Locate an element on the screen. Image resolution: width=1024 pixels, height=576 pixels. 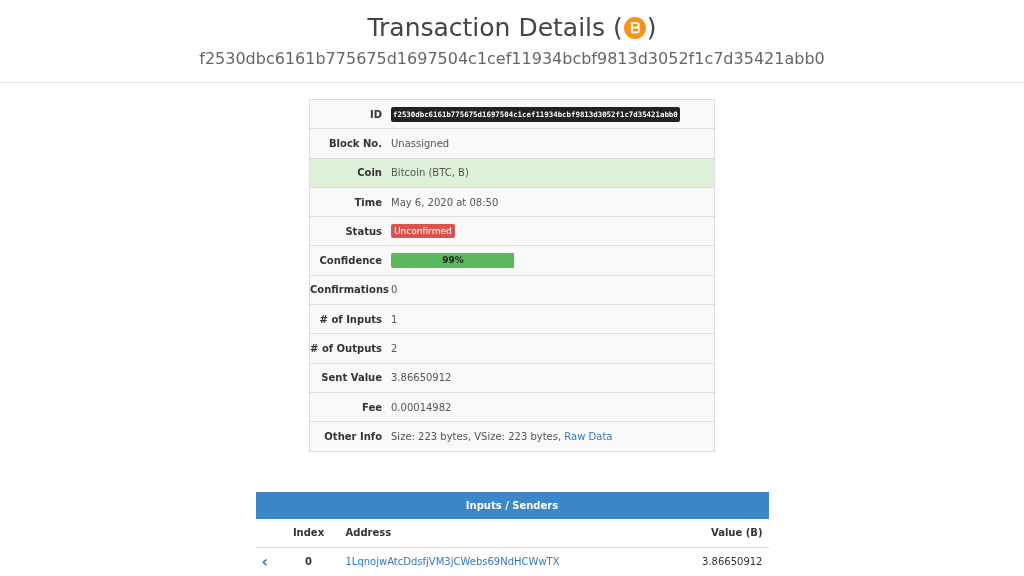
status-badge: Unconfirmed is located at coordinates (423, 231).